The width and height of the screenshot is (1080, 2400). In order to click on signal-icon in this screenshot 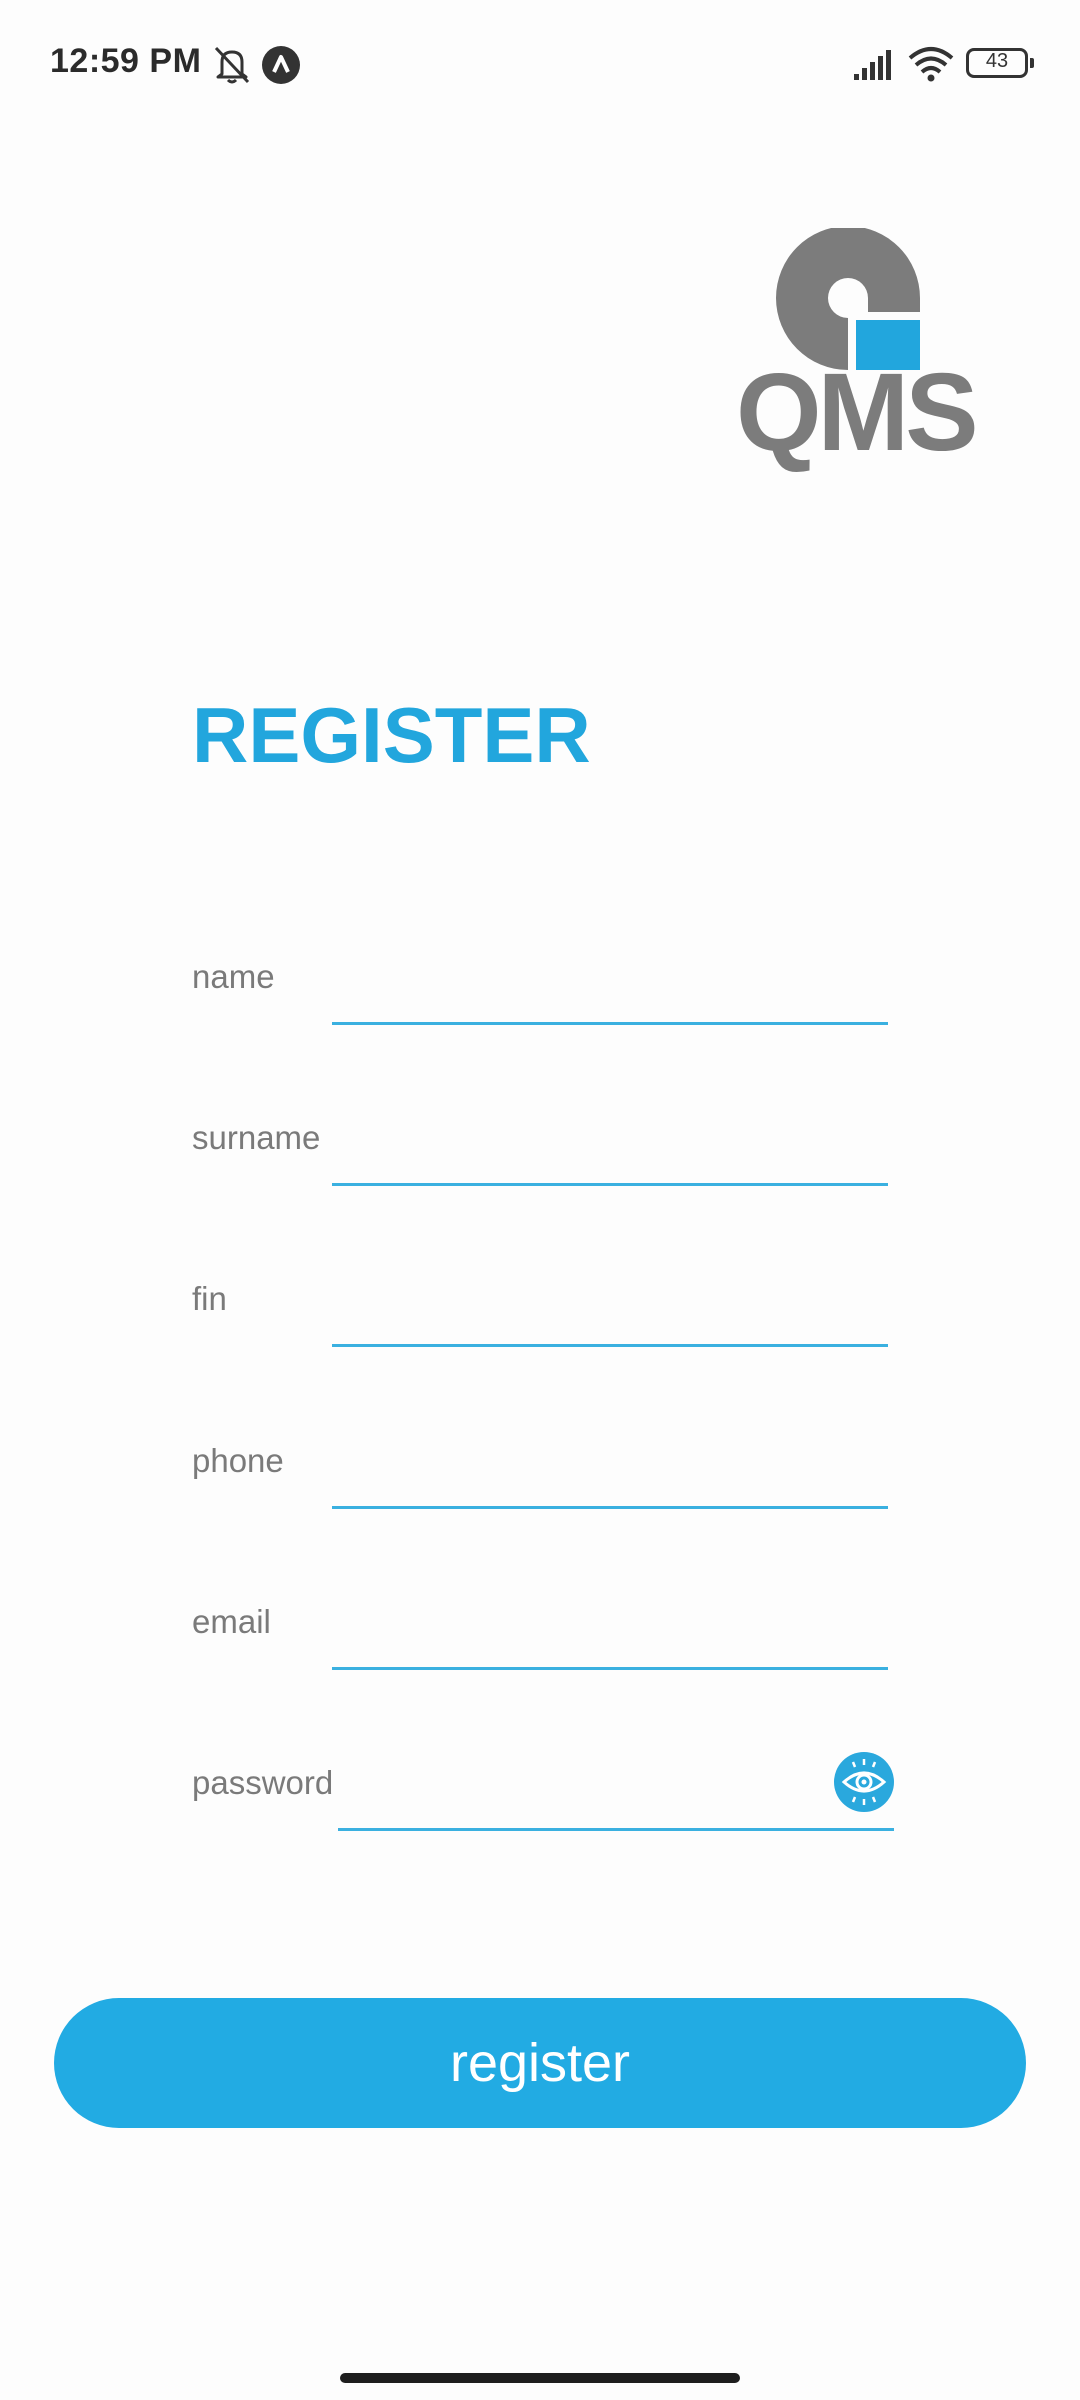, I will do `click(872, 65)`.